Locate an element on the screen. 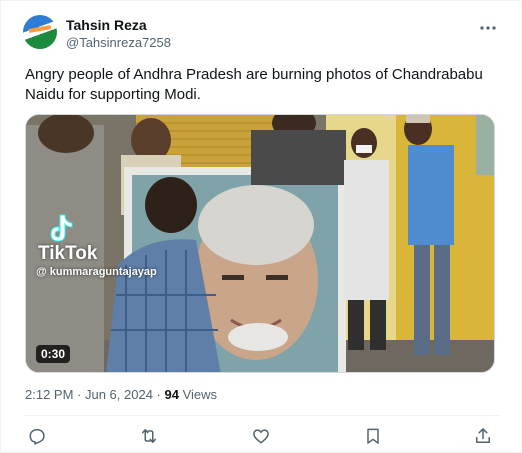 This screenshot has height=453, width=522. divider is located at coordinates (262, 415).